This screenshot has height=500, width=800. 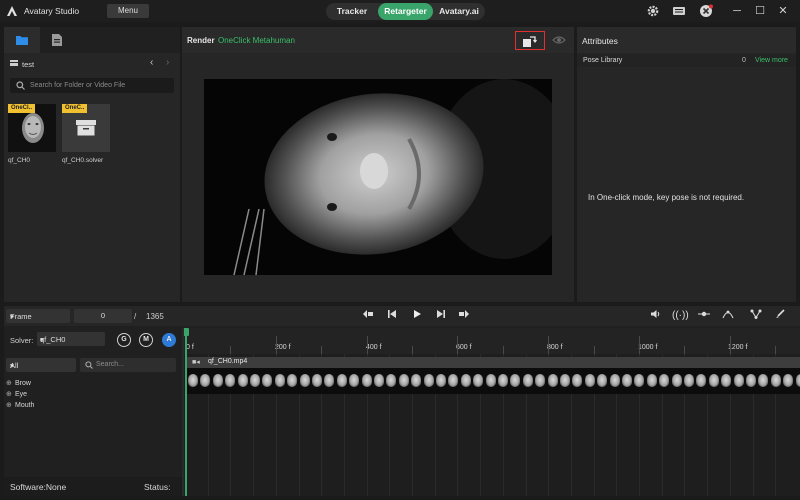 I want to click on curve-group-mouth: ⊕ Mouth, so click(x=20, y=405).